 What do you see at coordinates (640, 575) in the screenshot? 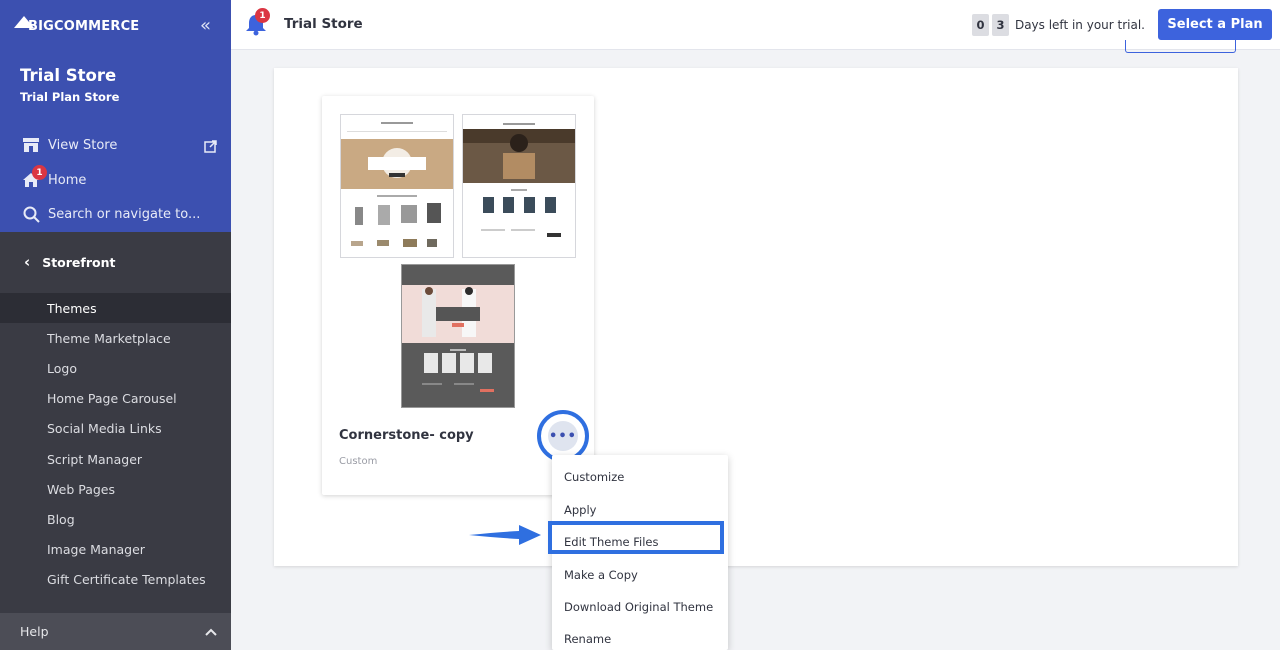
I see `menu-item-make-a-copy: Make a Copy` at bounding box center [640, 575].